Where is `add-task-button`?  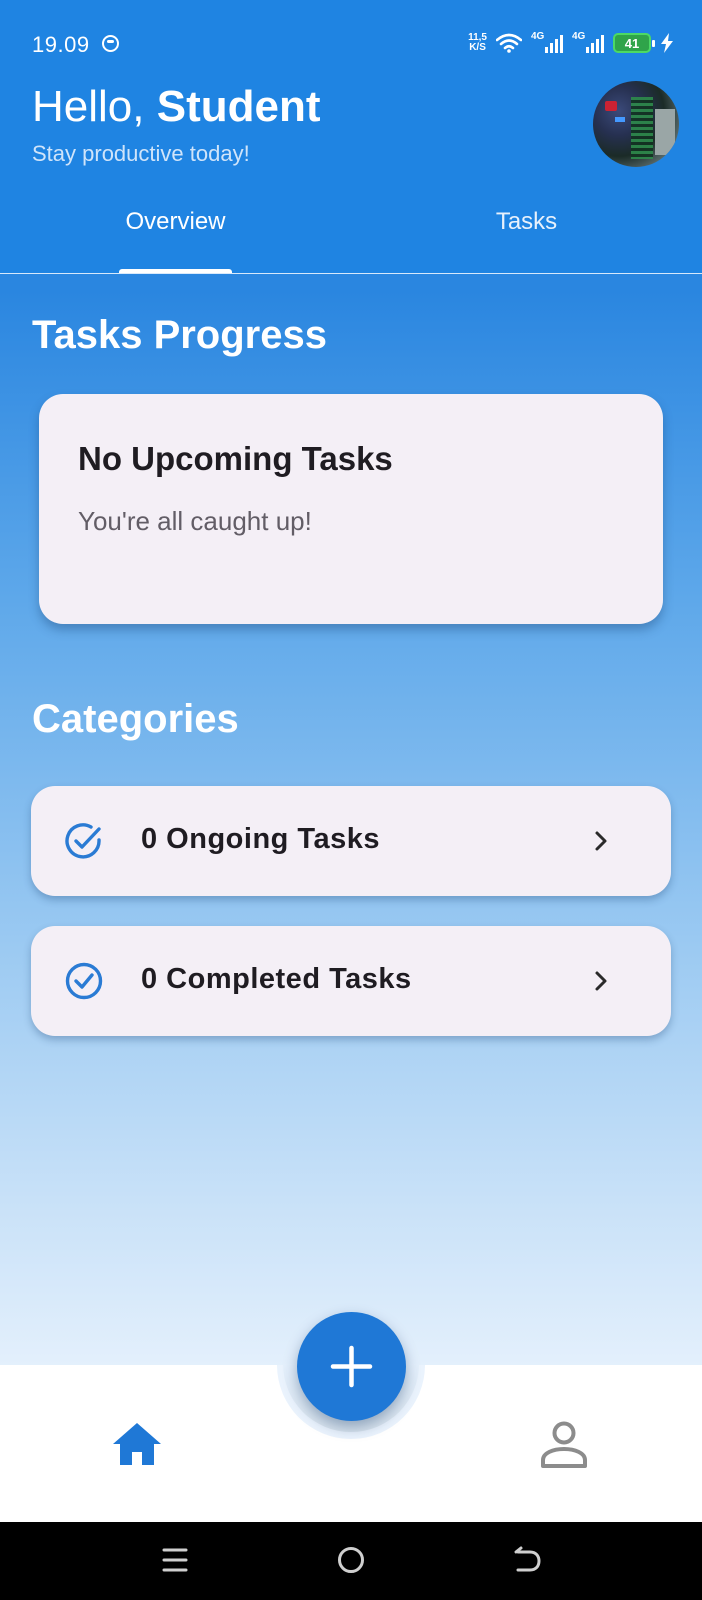 add-task-button is located at coordinates (351, 1366).